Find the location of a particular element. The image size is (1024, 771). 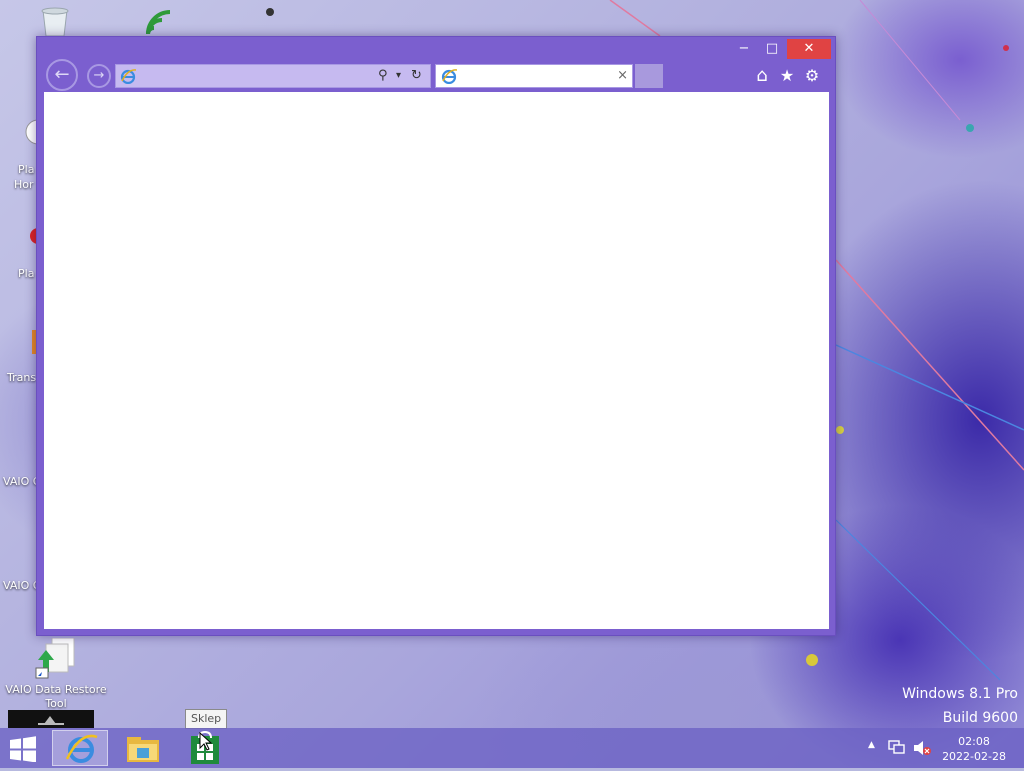

windows-edition-label: Windows 8.1 Pro is located at coordinates (960, 694).